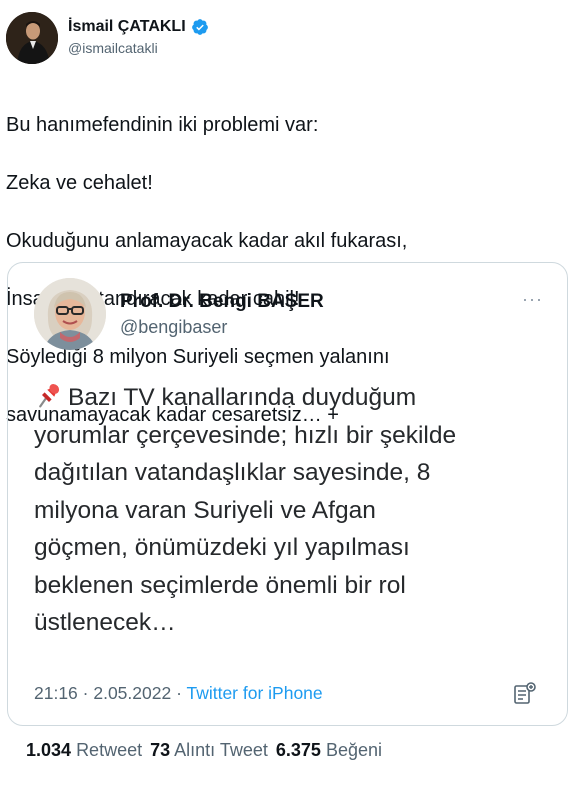 The height and width of the screenshot is (787, 584). Describe the element at coordinates (79, 183) in the screenshot. I see `tweet-line: Zeka ve cehalet!` at that location.